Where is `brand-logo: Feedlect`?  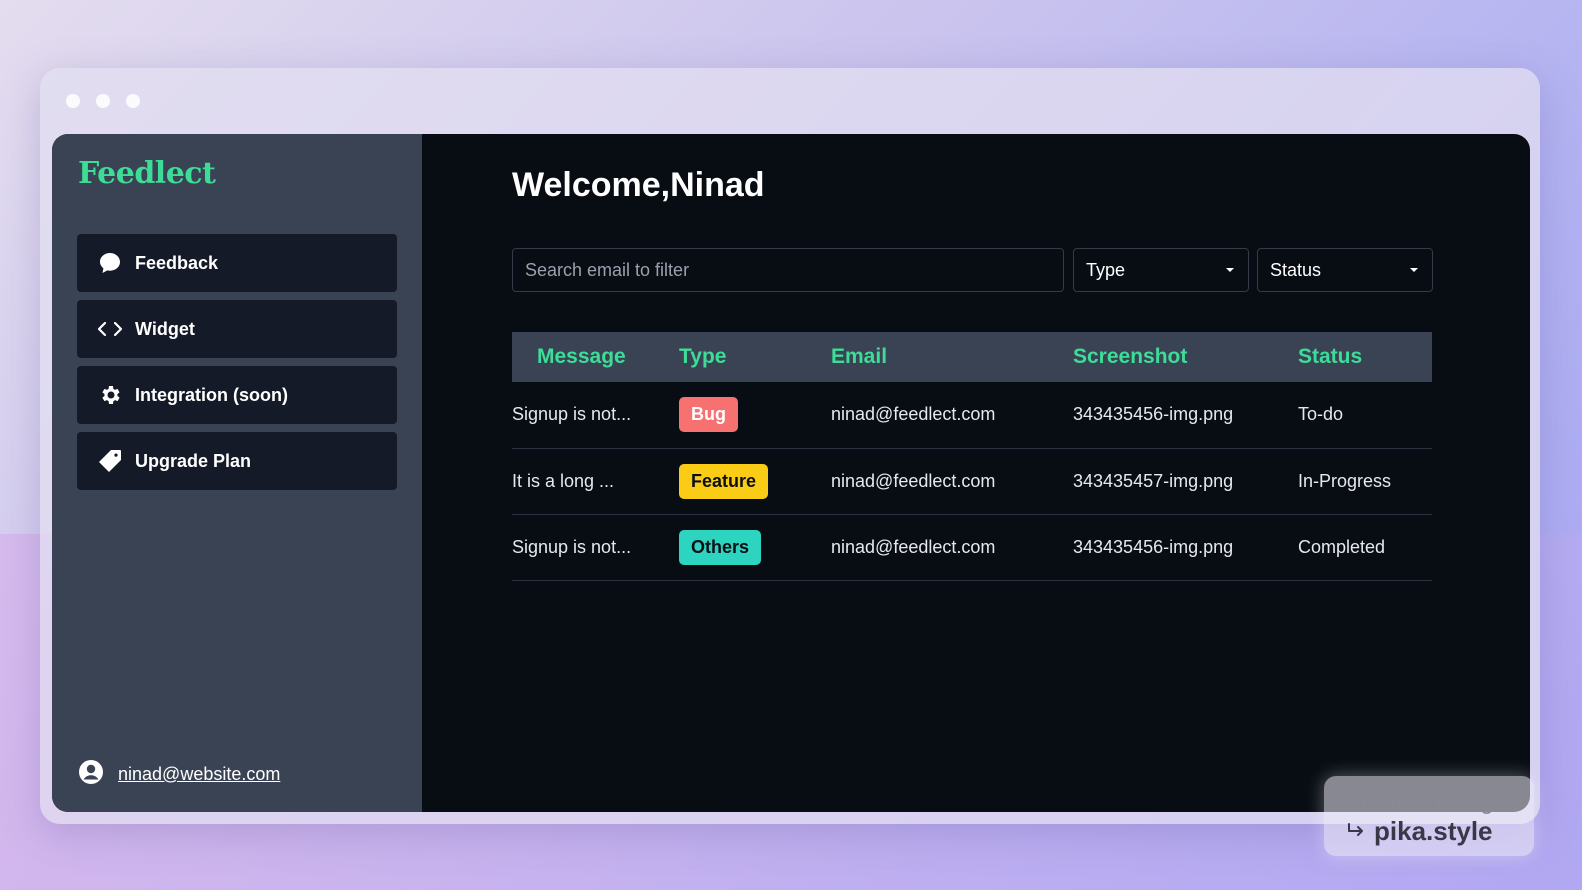 brand-logo: Feedlect is located at coordinates (147, 173).